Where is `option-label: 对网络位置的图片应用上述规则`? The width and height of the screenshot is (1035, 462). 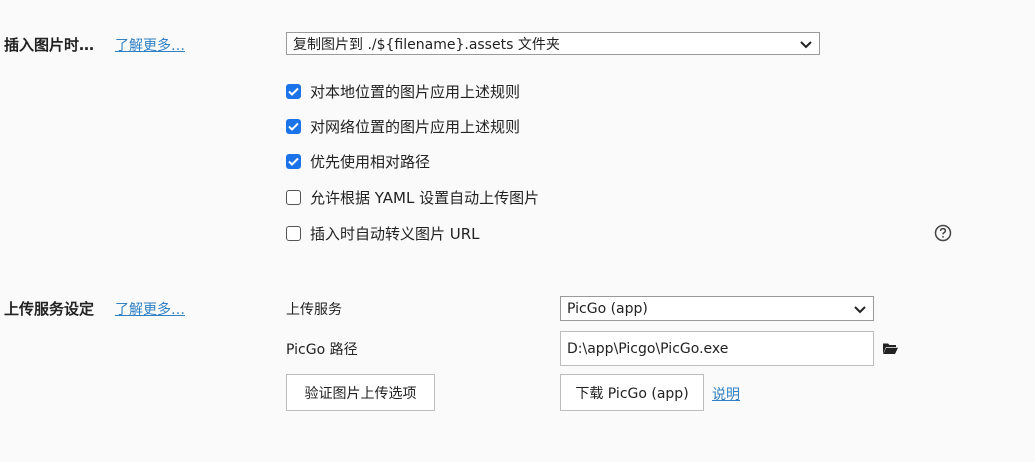
option-label: 对网络位置的图片应用上述规则 is located at coordinates (415, 127).